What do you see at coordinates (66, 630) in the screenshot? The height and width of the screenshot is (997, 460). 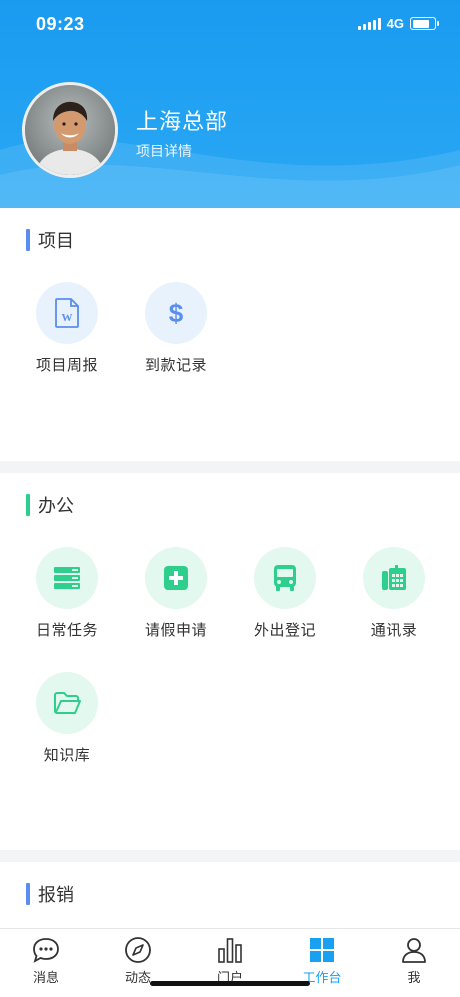 I see `tile-label: 日常任务` at bounding box center [66, 630].